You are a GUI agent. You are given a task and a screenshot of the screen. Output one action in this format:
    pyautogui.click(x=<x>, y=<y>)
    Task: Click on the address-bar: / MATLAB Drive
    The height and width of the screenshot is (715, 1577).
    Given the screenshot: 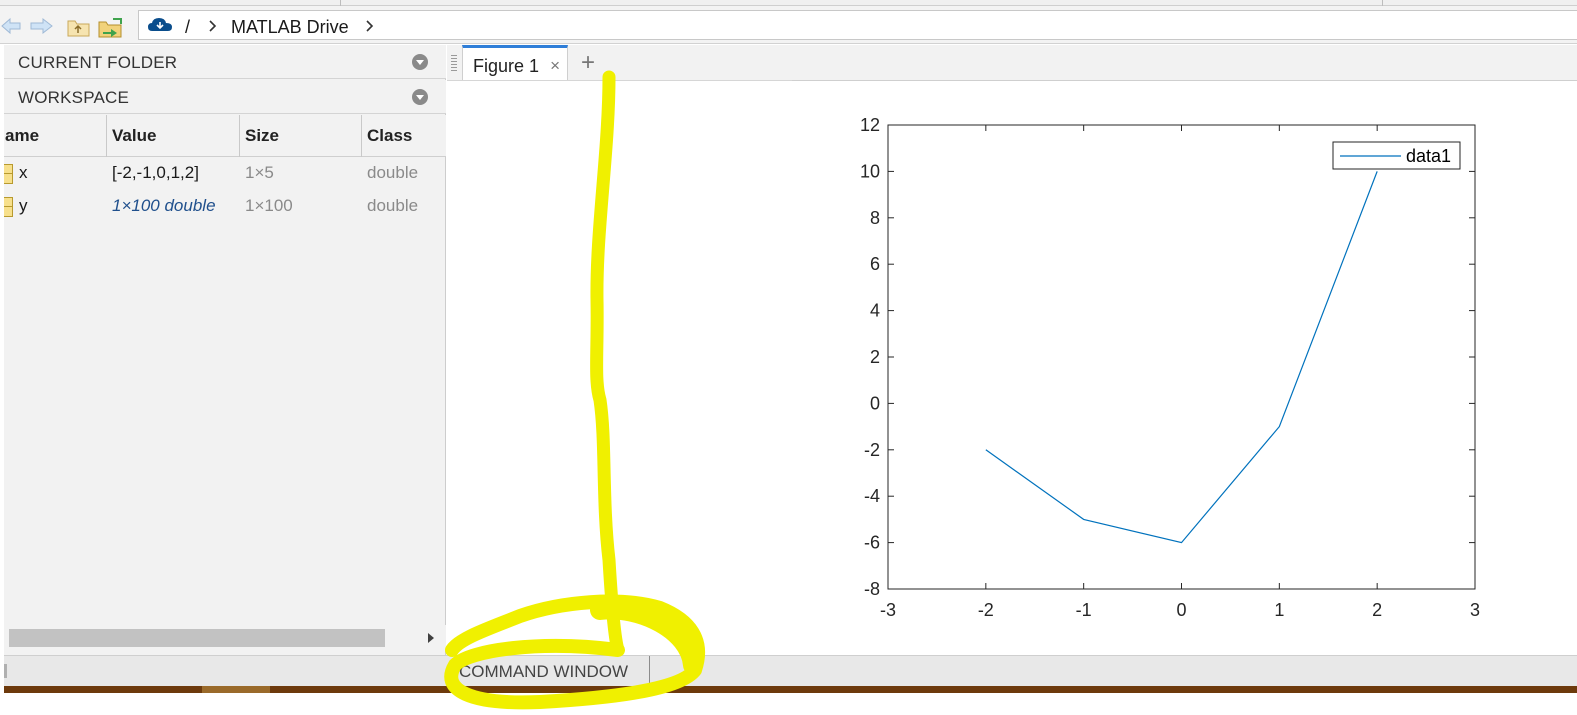 What is the action you would take?
    pyautogui.click(x=788, y=25)
    